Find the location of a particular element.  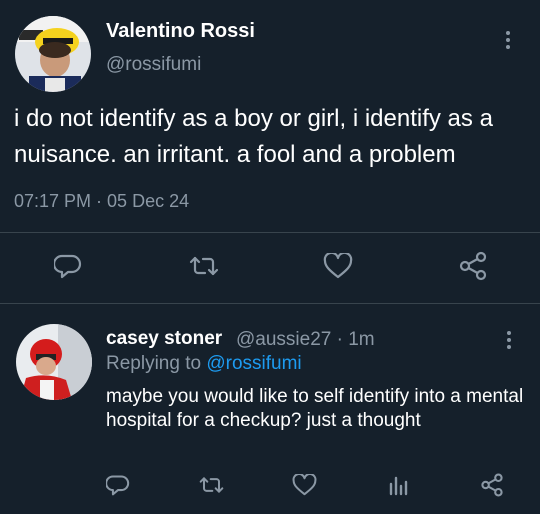

tweet-timestamp: 07:17 PM · 05 Dec 24 is located at coordinates (101, 201).